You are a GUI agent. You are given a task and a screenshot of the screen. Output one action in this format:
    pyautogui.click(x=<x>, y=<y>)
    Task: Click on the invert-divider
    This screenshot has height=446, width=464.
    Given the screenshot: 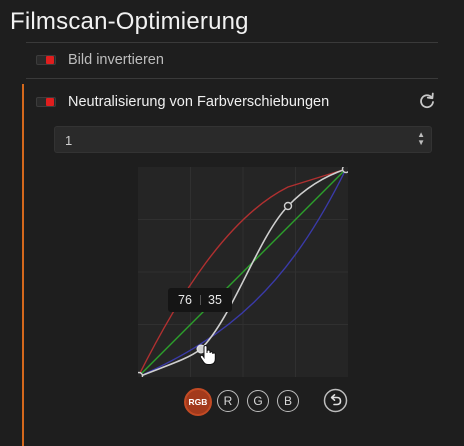 What is the action you would take?
    pyautogui.click(x=232, y=78)
    